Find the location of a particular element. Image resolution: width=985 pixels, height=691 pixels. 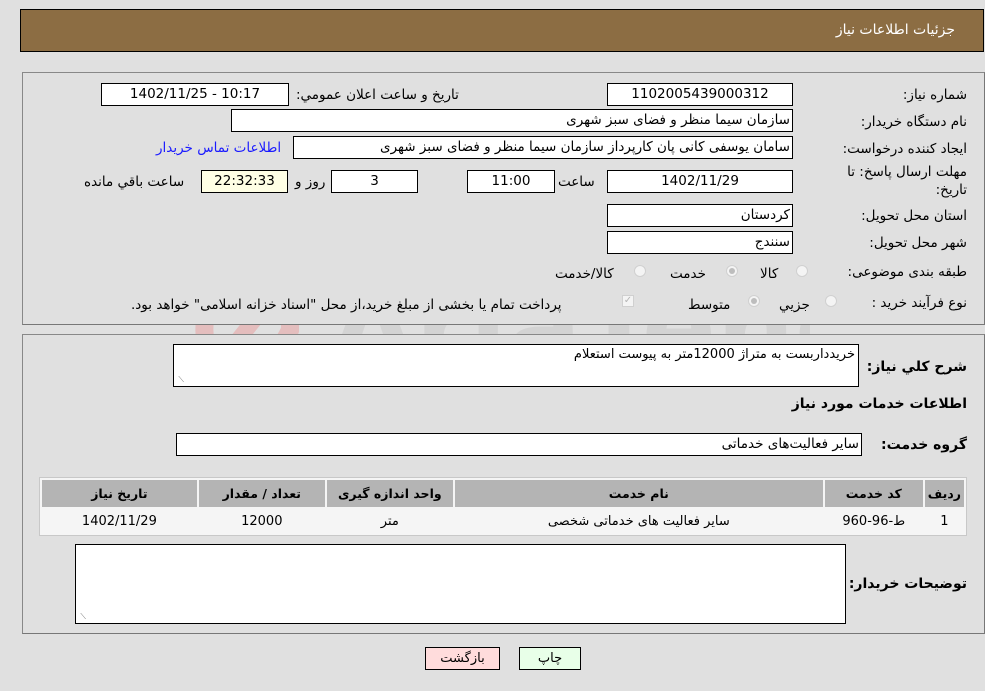

buyer-notes-label: توضیحات خریدار: is located at coordinates (907, 584).